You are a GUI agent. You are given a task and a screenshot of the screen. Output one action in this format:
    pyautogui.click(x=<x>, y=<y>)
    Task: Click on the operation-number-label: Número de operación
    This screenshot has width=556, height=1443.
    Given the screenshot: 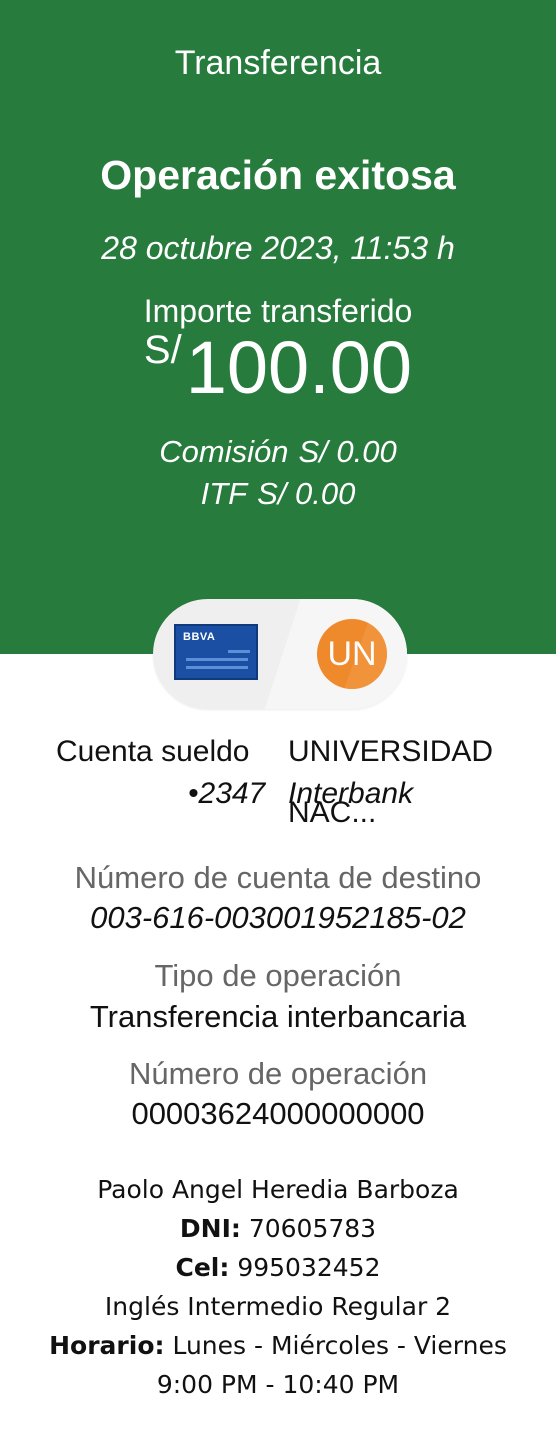 What is the action you would take?
    pyautogui.click(x=278, y=1073)
    